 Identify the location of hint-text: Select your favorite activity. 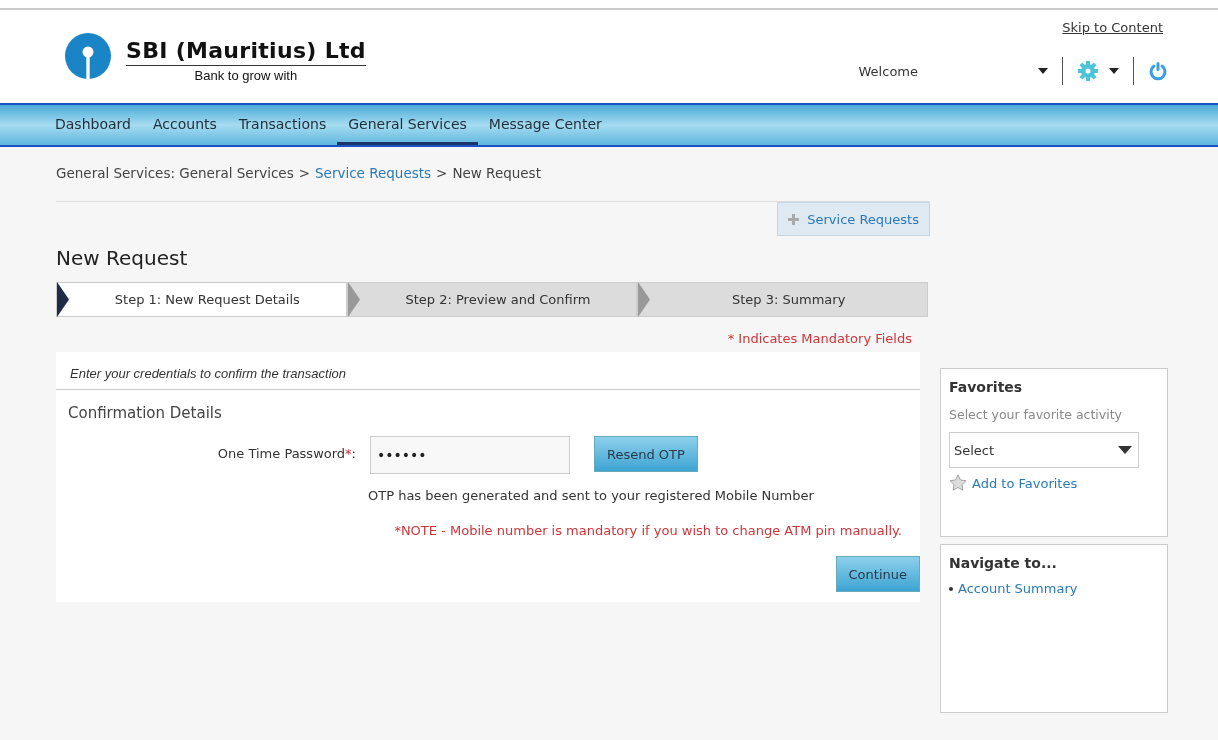
(1036, 414).